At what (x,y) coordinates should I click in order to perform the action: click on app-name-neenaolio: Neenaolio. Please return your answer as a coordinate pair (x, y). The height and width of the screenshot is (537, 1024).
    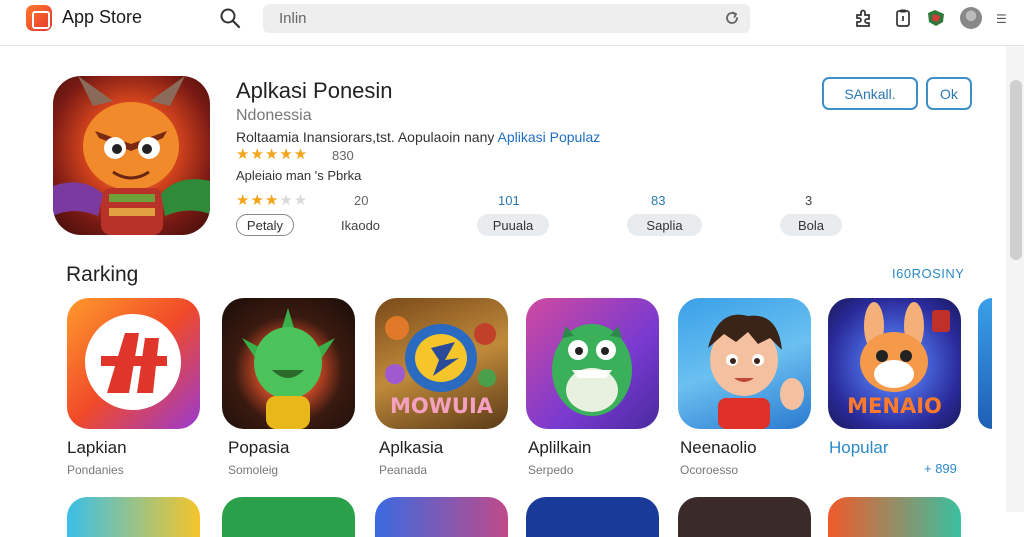
    Looking at the image, I should click on (718, 448).